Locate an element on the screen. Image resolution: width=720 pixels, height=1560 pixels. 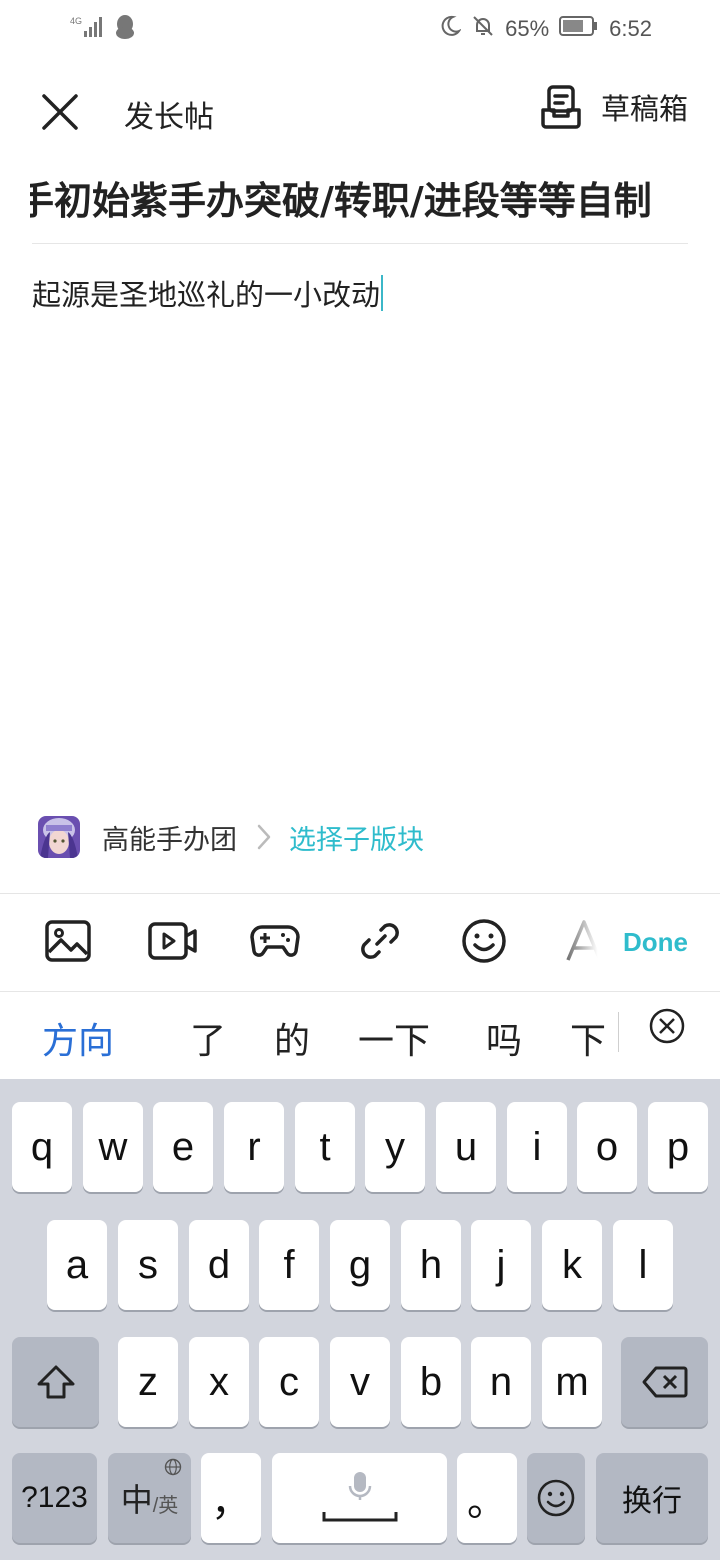
candidate-item: 吗 is located at coordinates (504, 1038).